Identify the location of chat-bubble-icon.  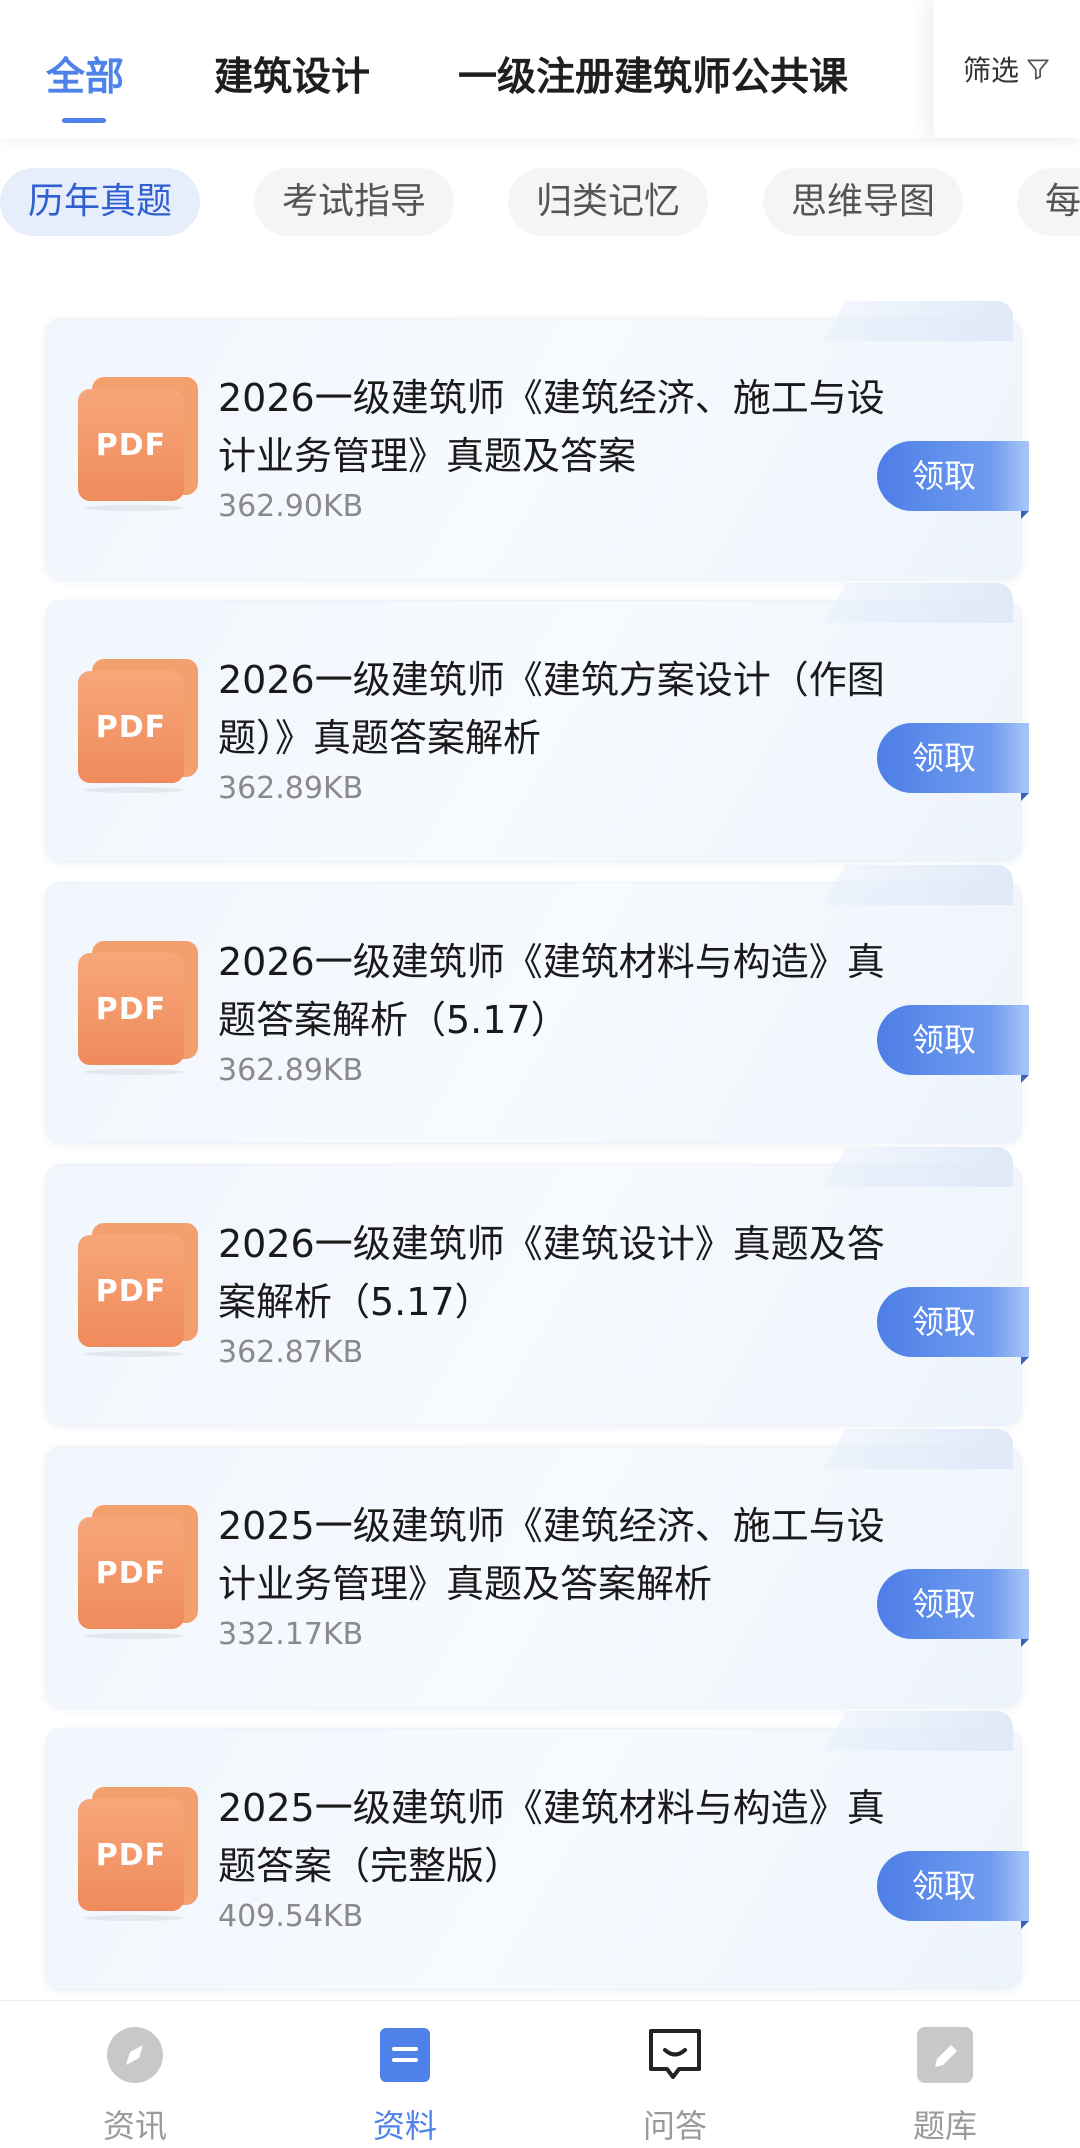
(675, 2054).